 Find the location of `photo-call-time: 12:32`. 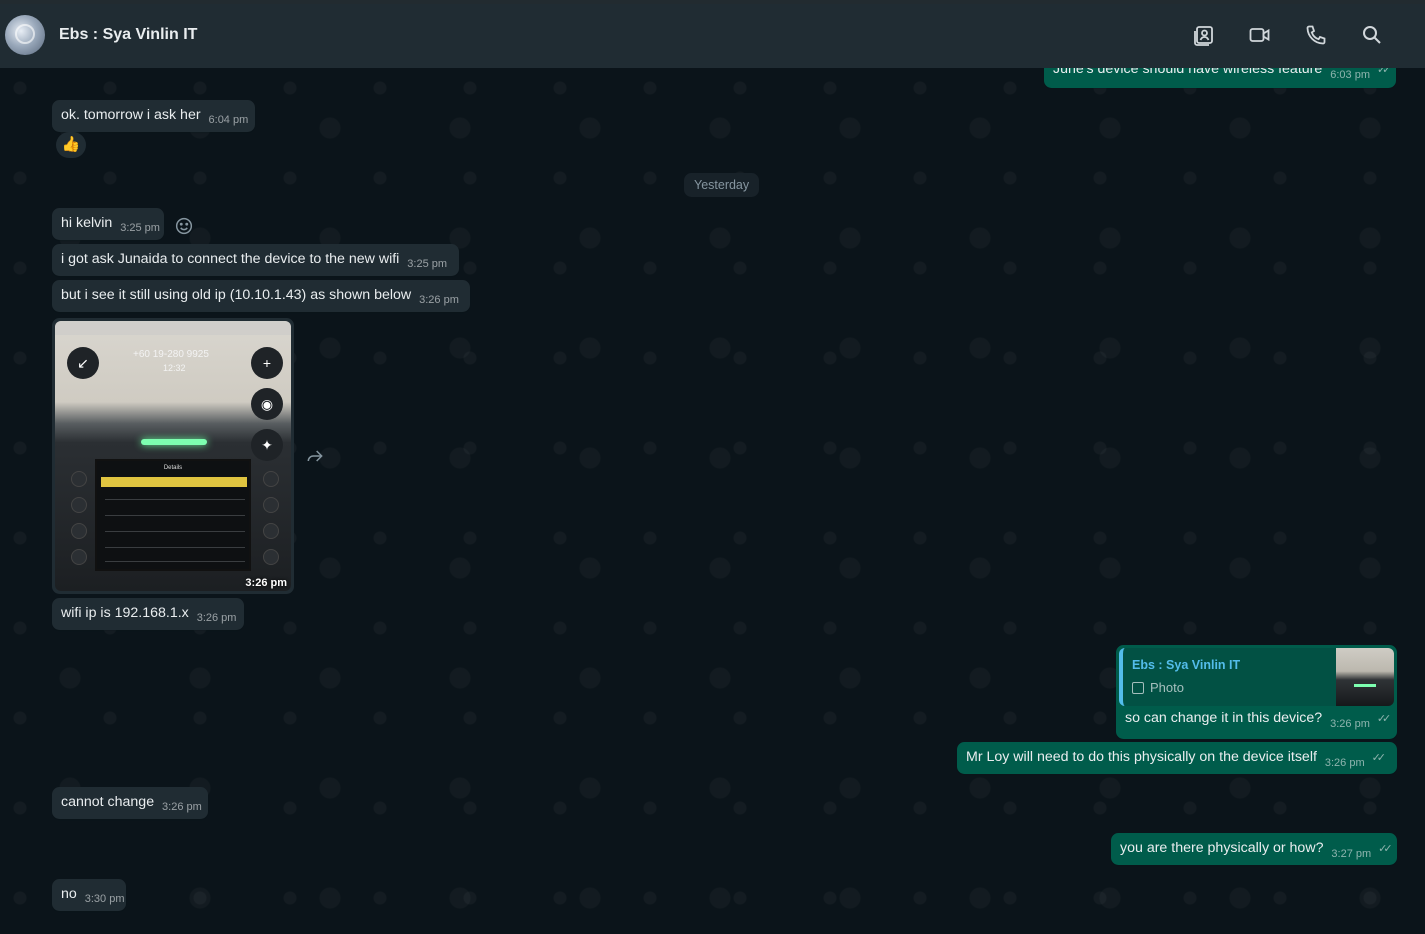

photo-call-time: 12:32 is located at coordinates (174, 368).